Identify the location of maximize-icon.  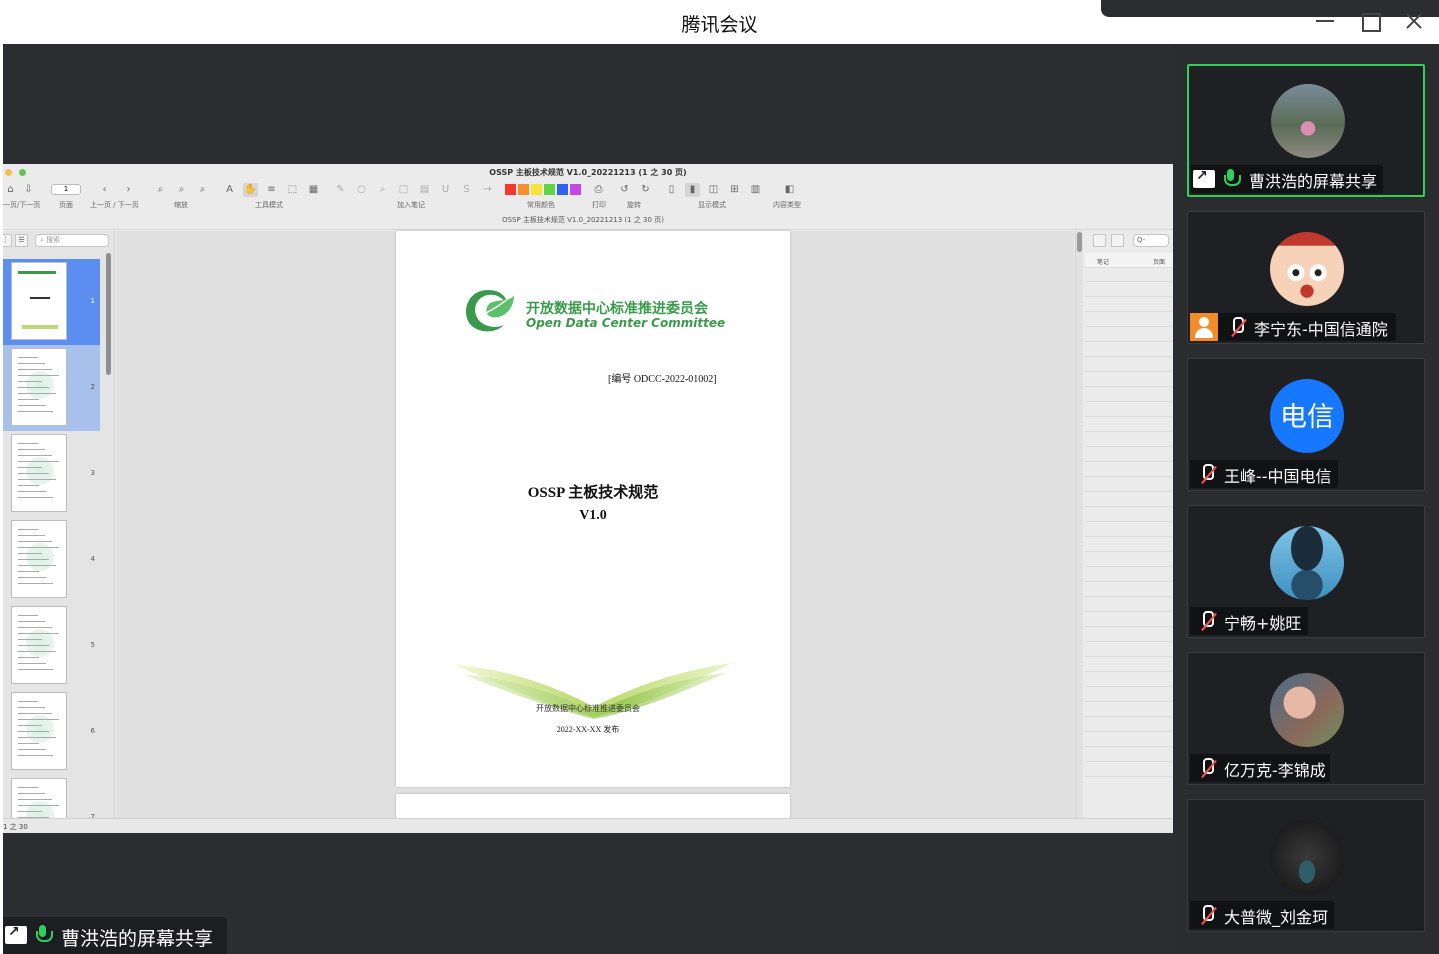
(1370, 21).